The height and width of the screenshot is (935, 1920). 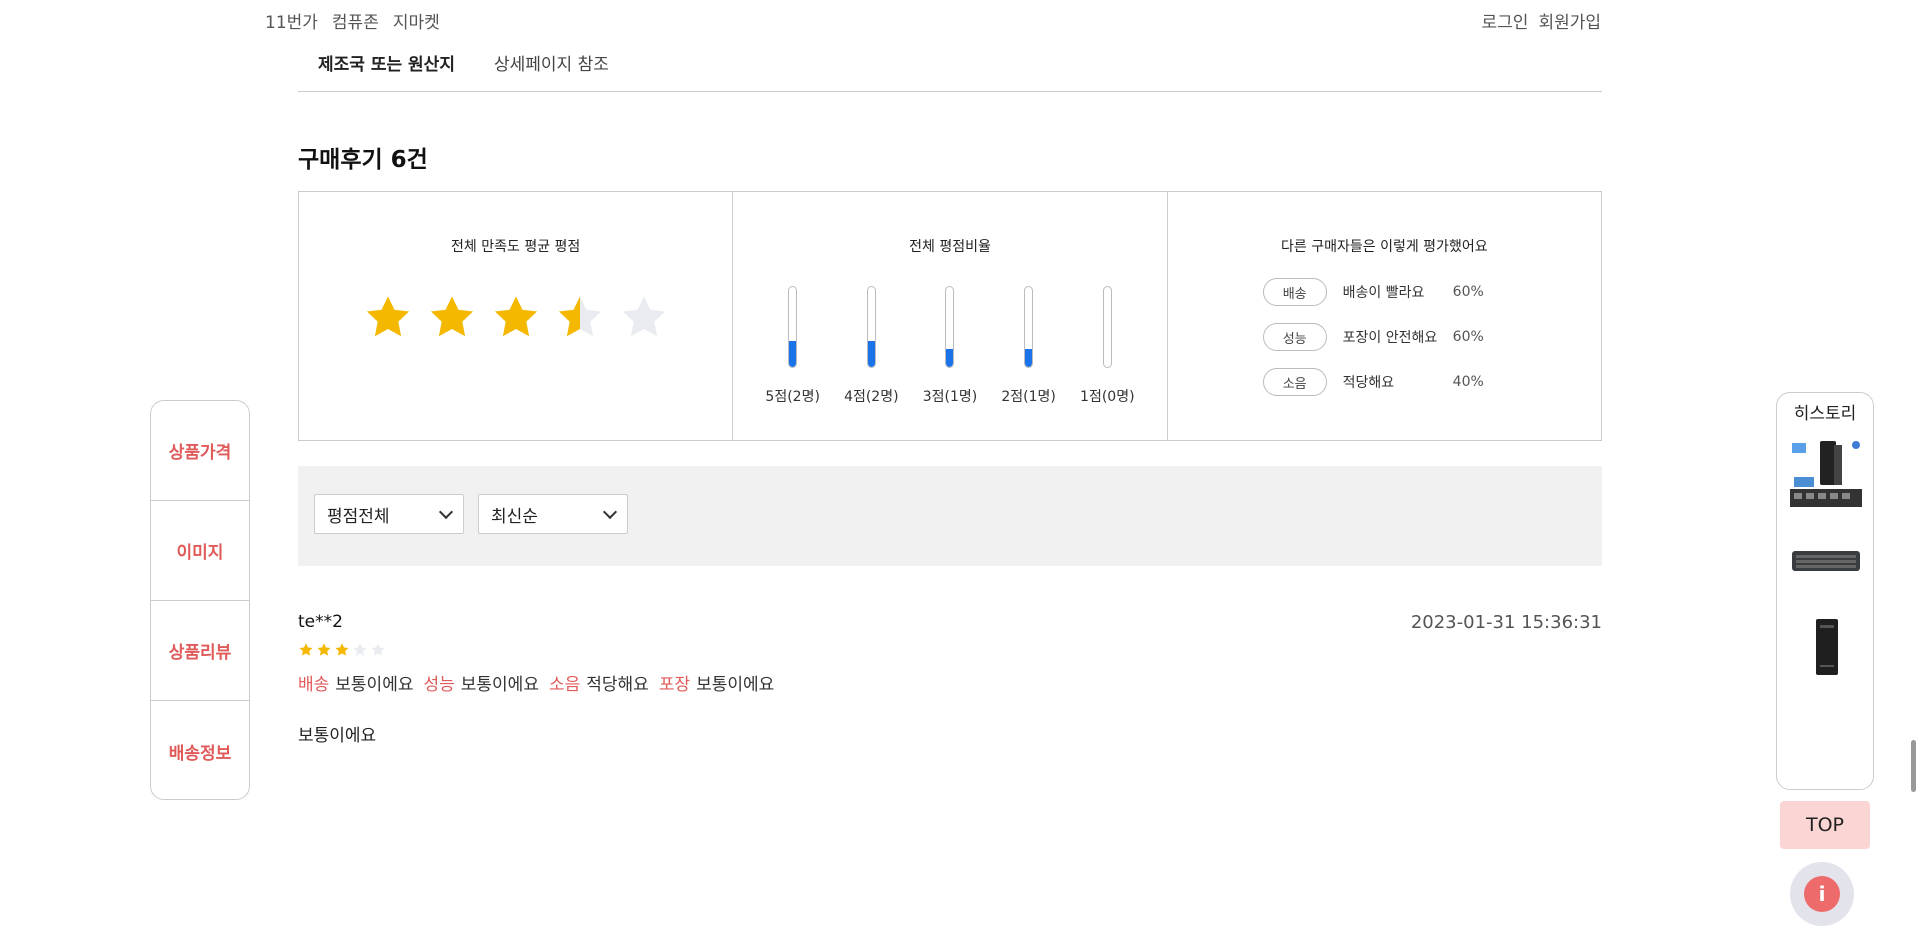 I want to click on review-user: te**2, so click(x=320, y=622).